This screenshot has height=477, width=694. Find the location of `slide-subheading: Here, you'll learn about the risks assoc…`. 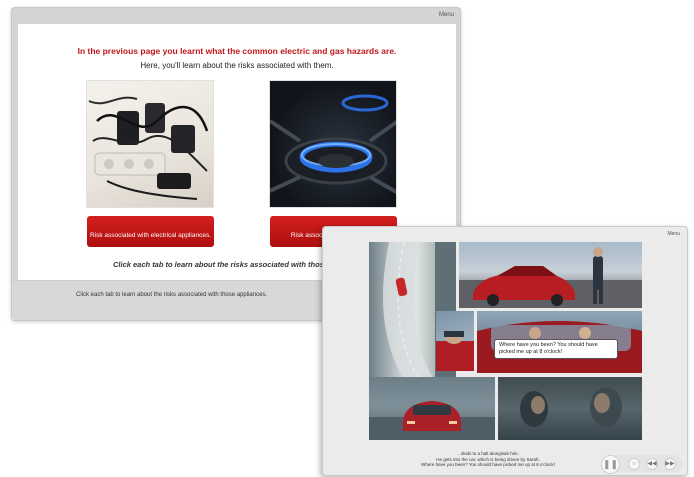

slide-subheading: Here, you'll learn about the risks assoc… is located at coordinates (237, 65).